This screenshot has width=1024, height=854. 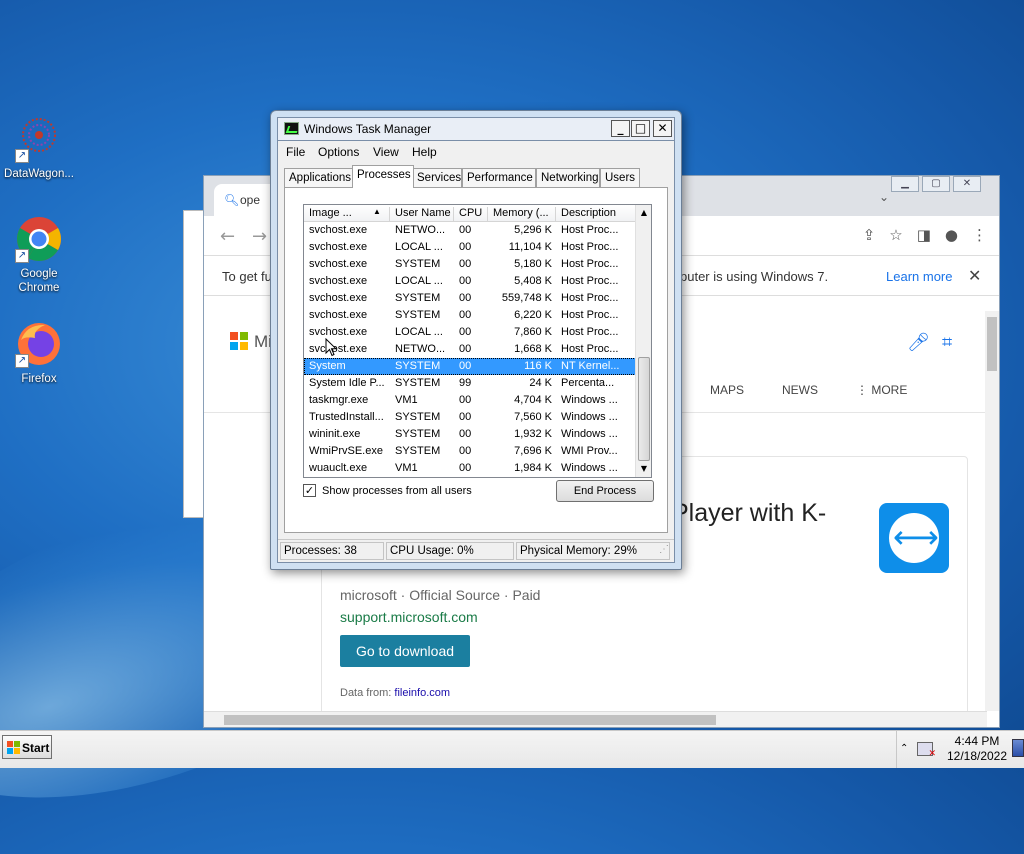 I want to click on browser-horizontal-scrollbar, so click(x=595, y=719).